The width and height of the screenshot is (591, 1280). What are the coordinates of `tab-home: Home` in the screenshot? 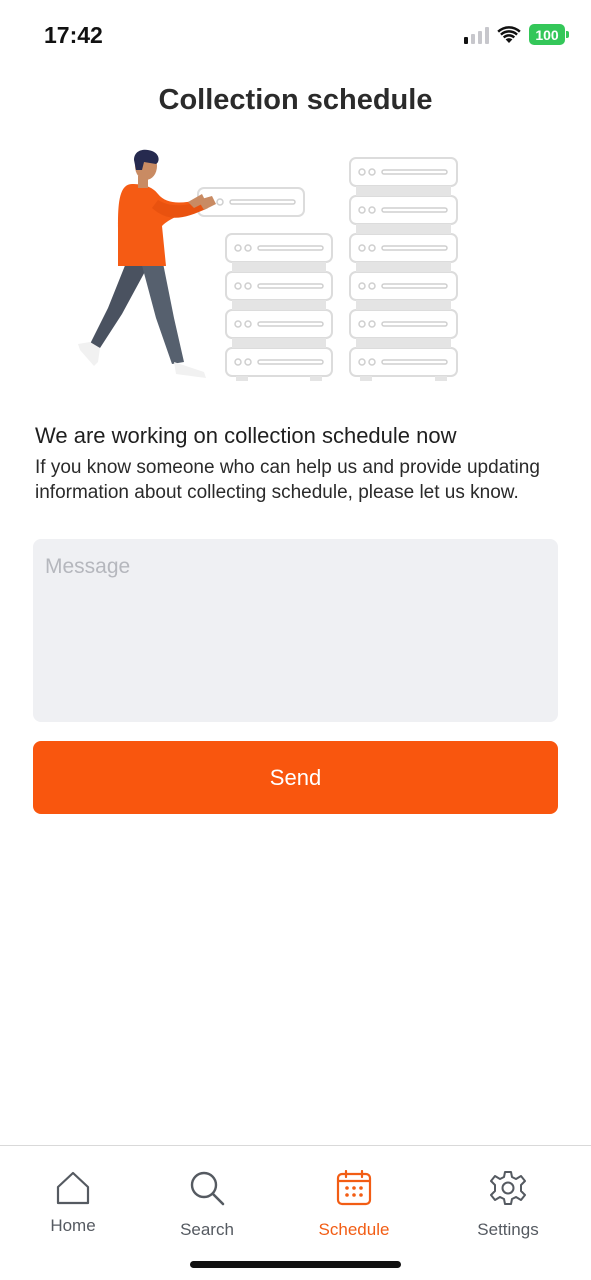 It's located at (73, 1202).